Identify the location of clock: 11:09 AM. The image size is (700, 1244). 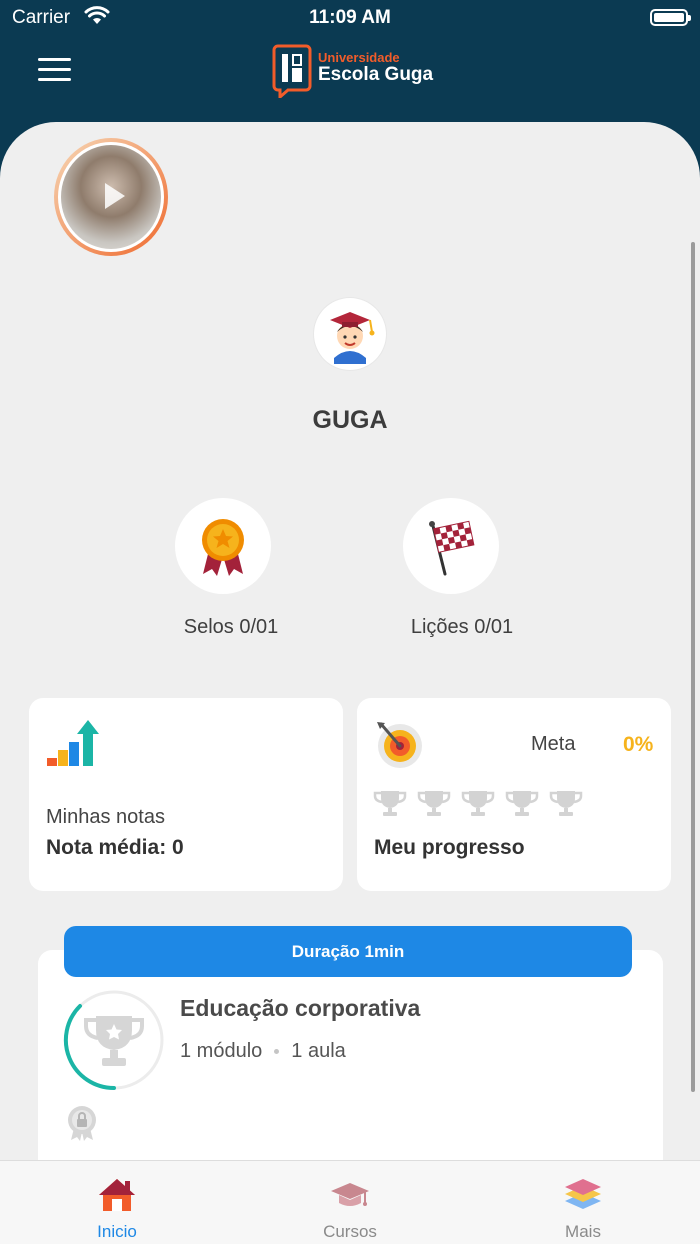
(350, 17).